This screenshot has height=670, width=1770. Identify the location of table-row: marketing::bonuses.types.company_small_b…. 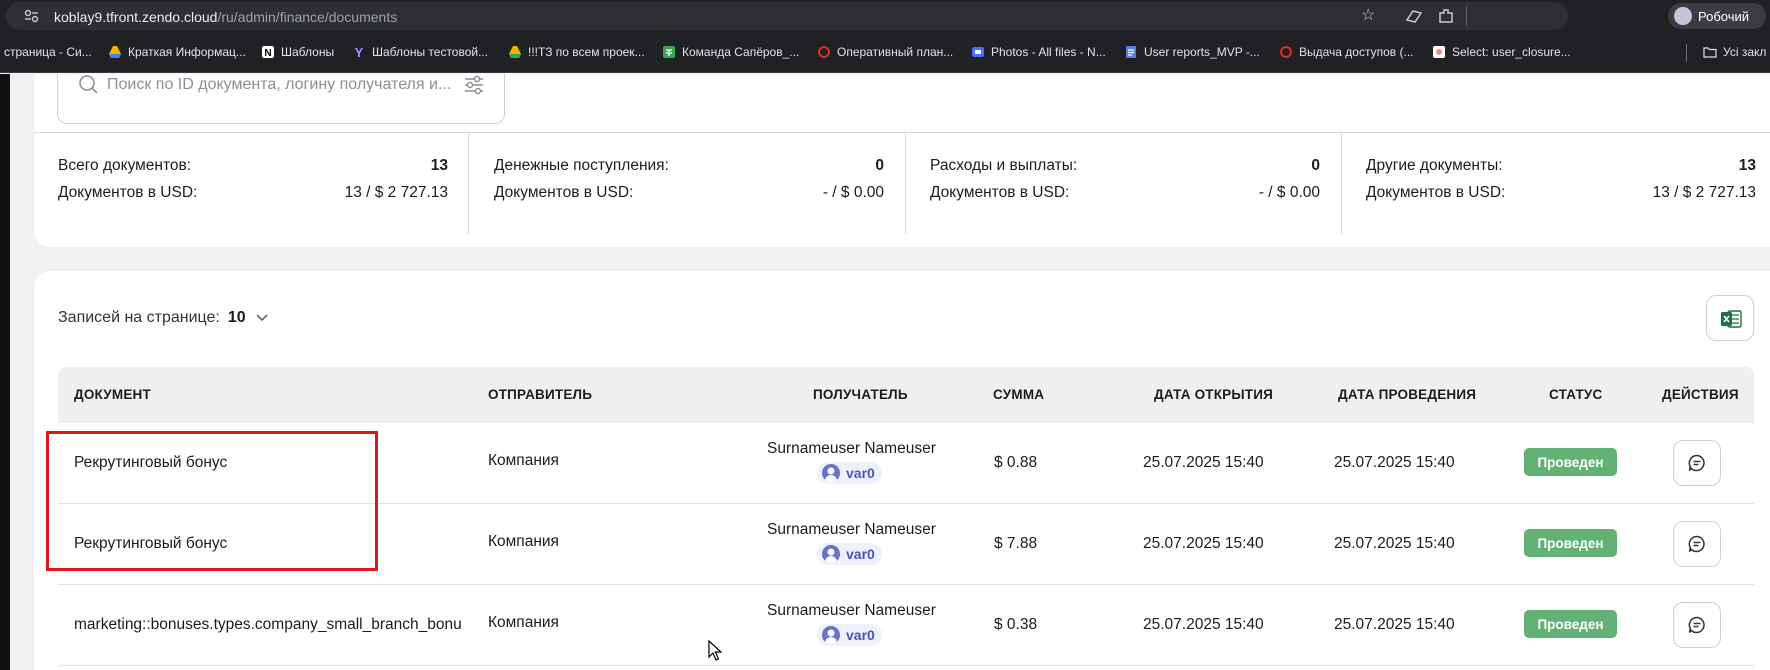
(906, 625).